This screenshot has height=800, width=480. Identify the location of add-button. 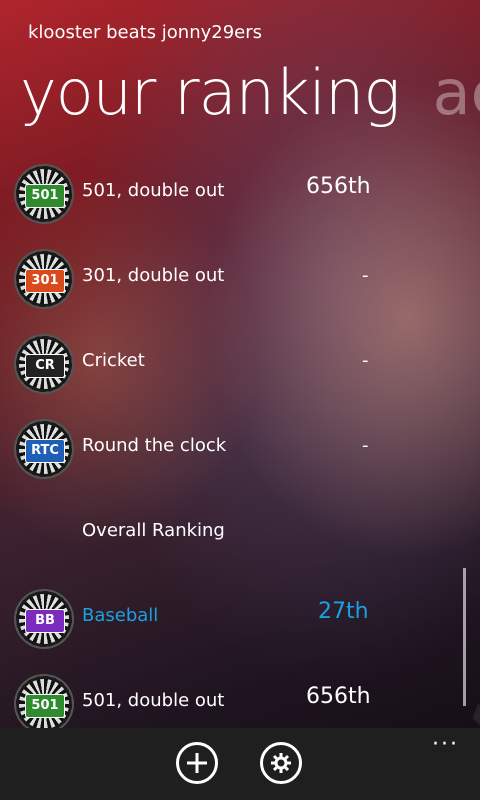
(197, 763).